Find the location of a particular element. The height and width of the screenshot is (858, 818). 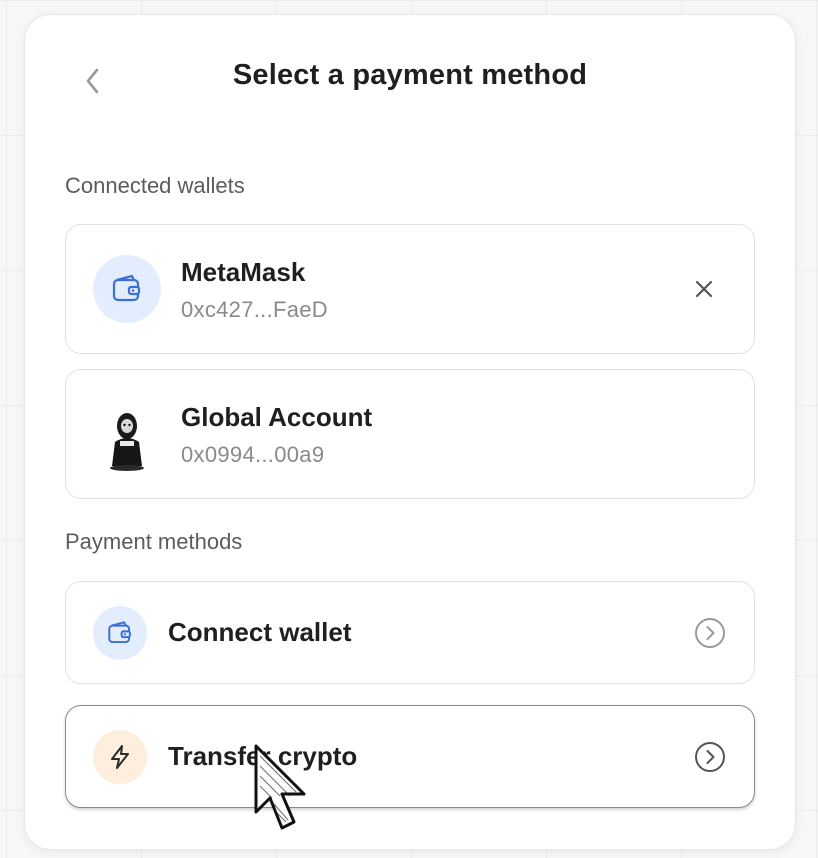

wallet-name: Global Account is located at coordinates (277, 417).